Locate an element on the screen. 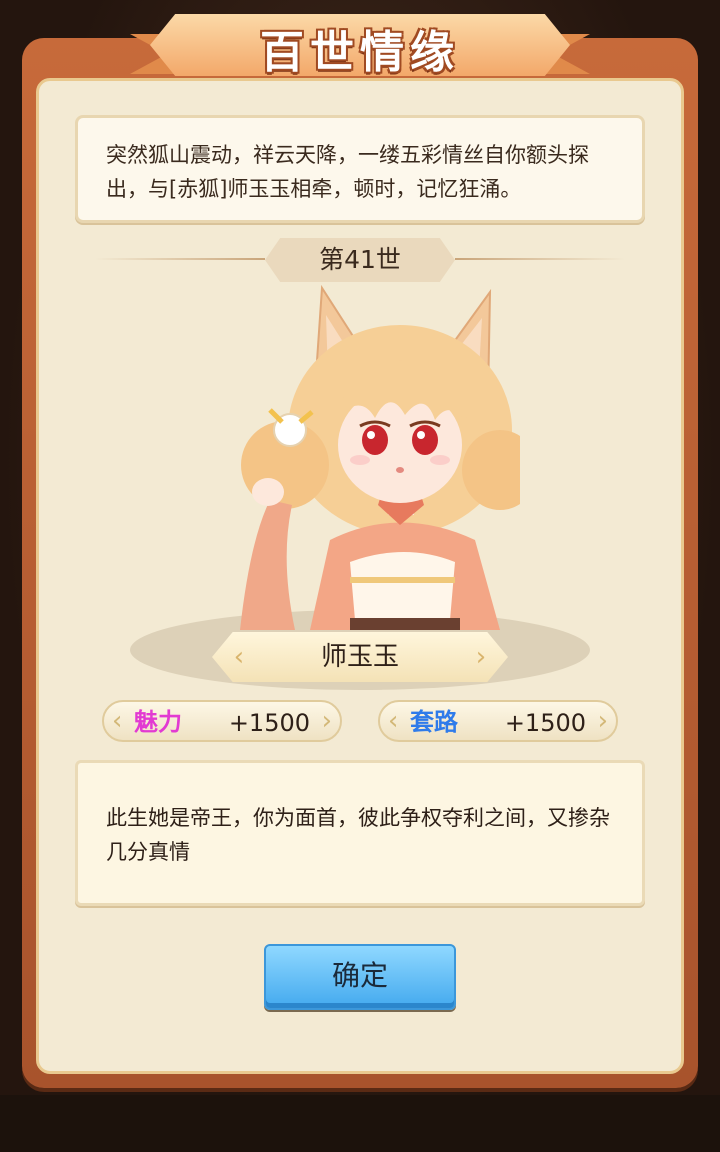 The image size is (720, 1152). stat-charm-value: +1500 is located at coordinates (269, 723).